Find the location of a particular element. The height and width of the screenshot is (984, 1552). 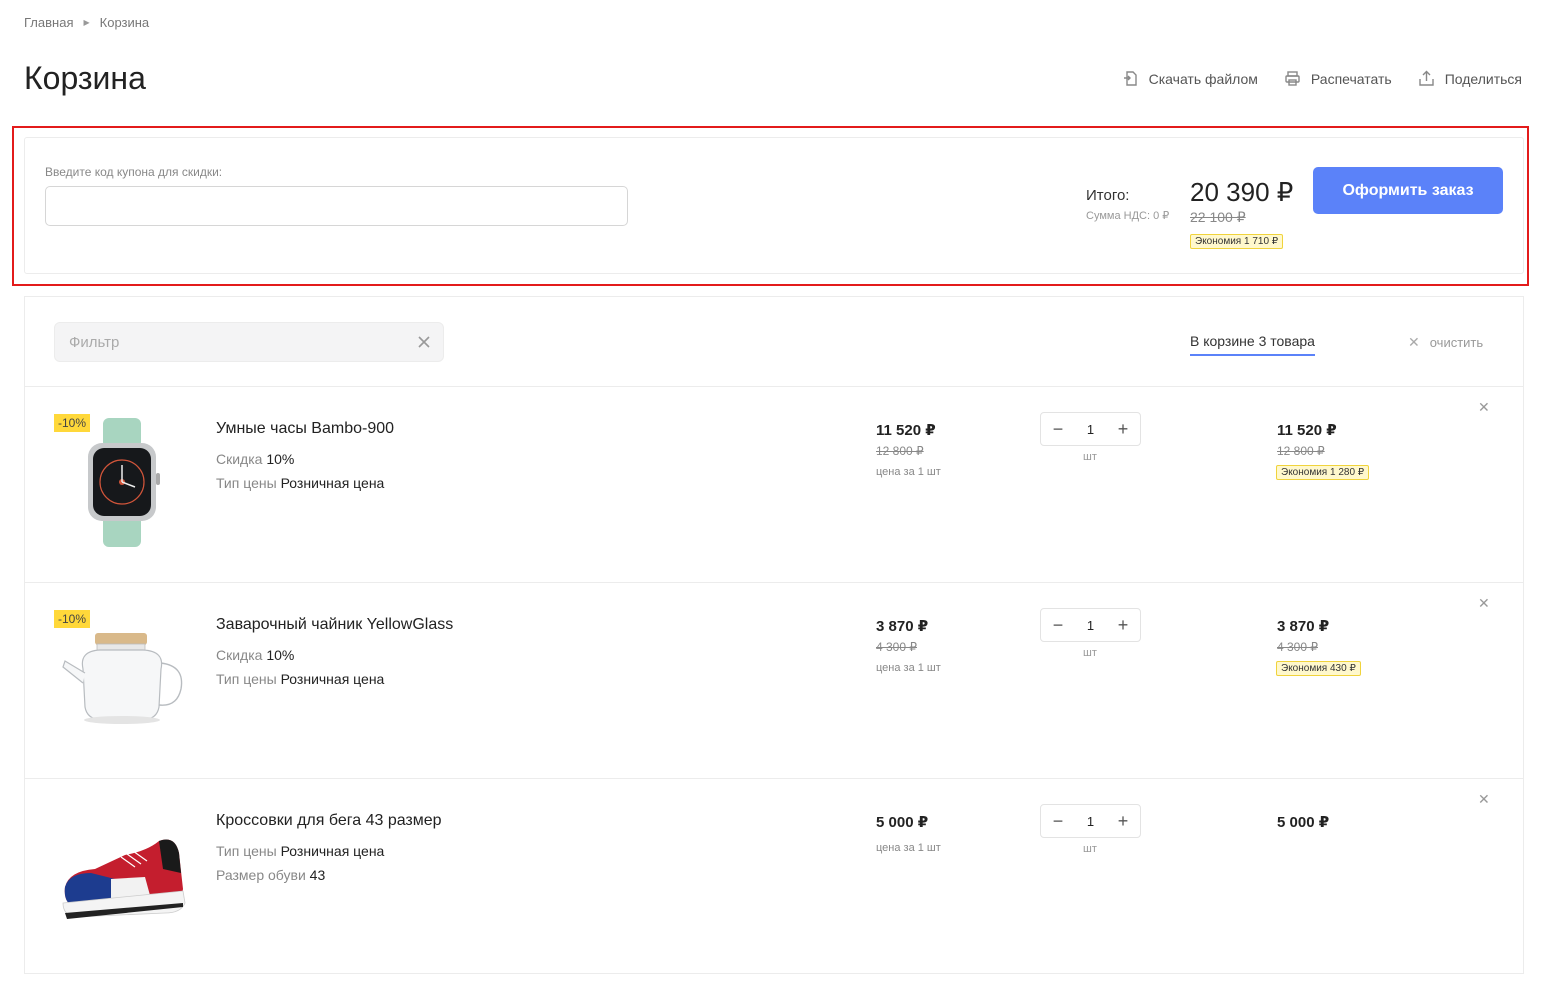

line-total: 5 000 ₽ is located at coordinates (1303, 822).